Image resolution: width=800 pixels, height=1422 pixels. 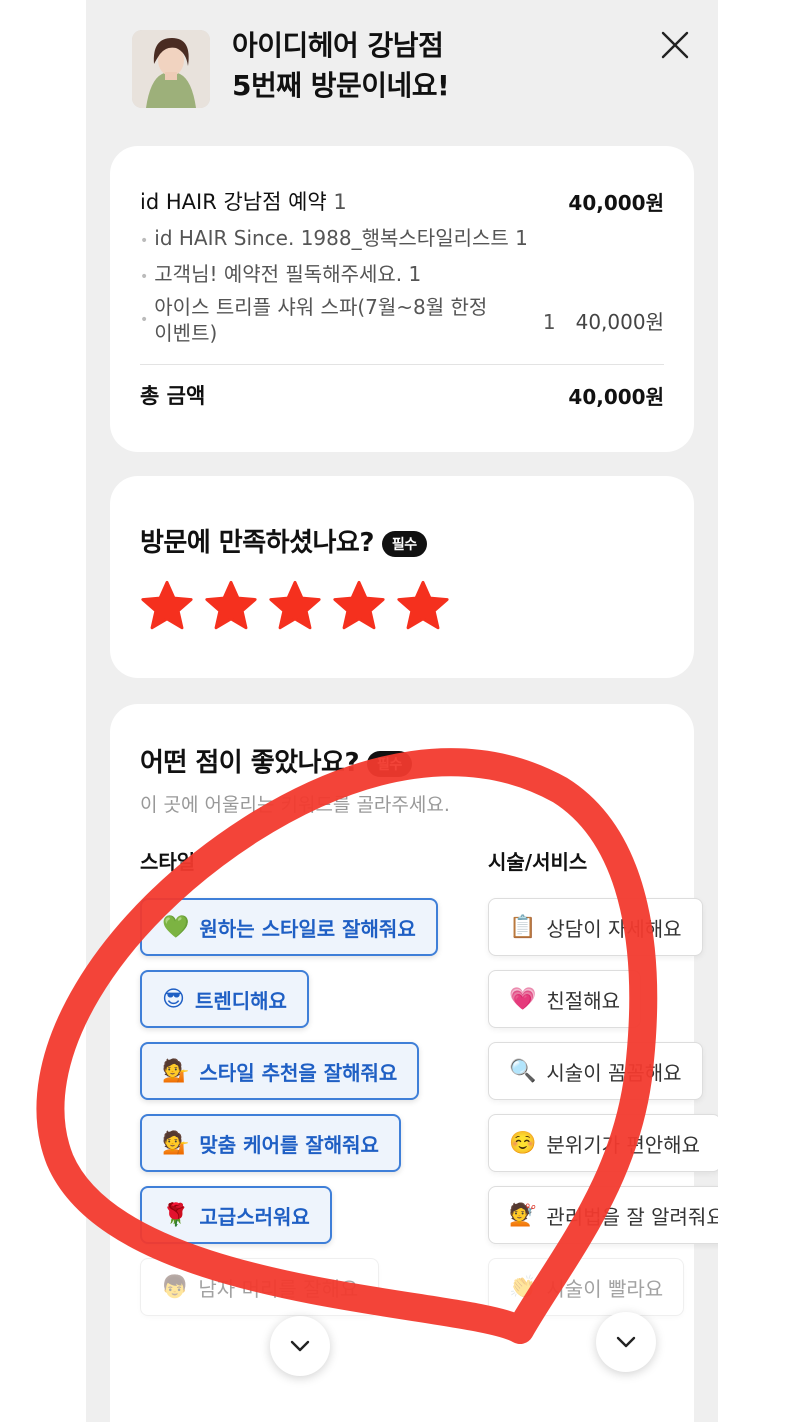 I want to click on order-item-name: 고객님! 예약전 필독해주세요., so click(x=278, y=274).